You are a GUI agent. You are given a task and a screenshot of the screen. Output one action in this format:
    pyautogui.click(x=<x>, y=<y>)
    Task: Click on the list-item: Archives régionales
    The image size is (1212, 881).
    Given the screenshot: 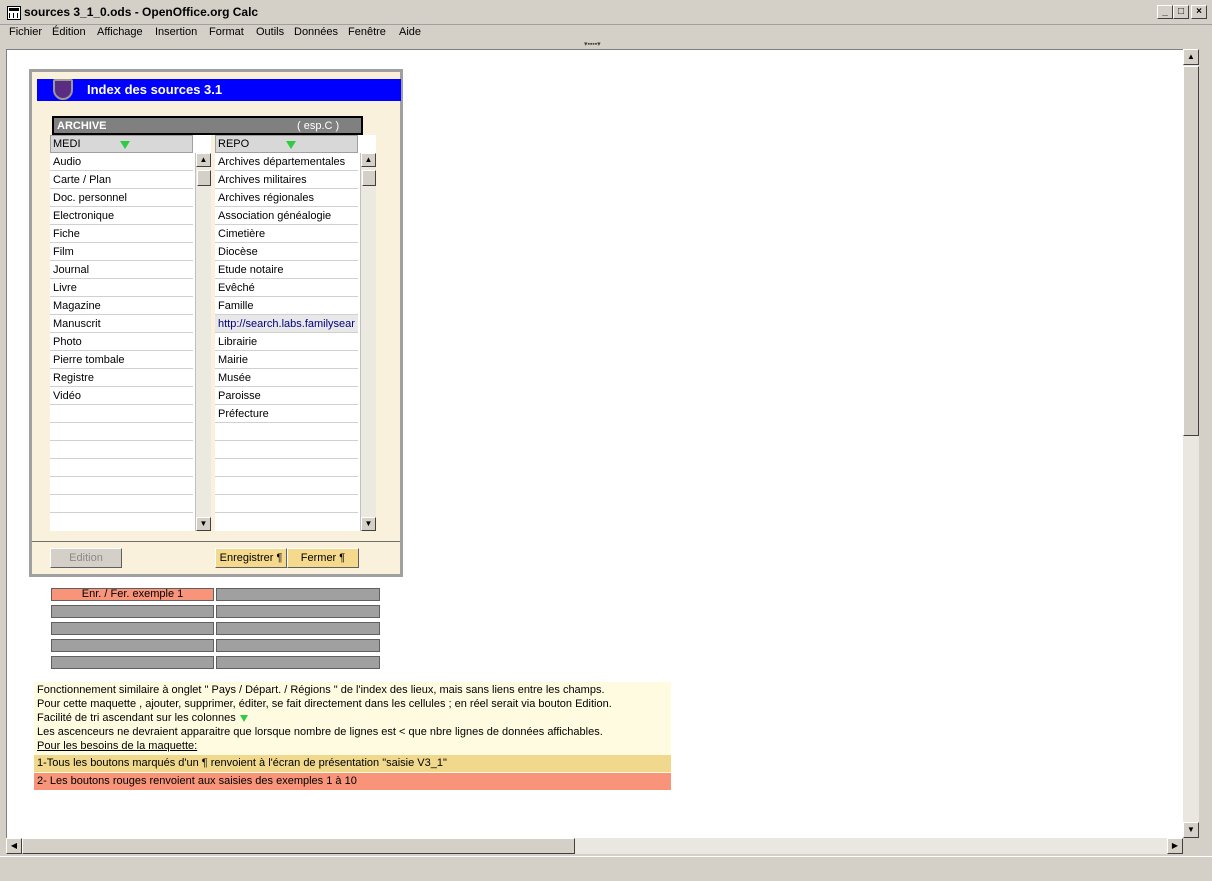 What is the action you would take?
    pyautogui.click(x=286, y=198)
    